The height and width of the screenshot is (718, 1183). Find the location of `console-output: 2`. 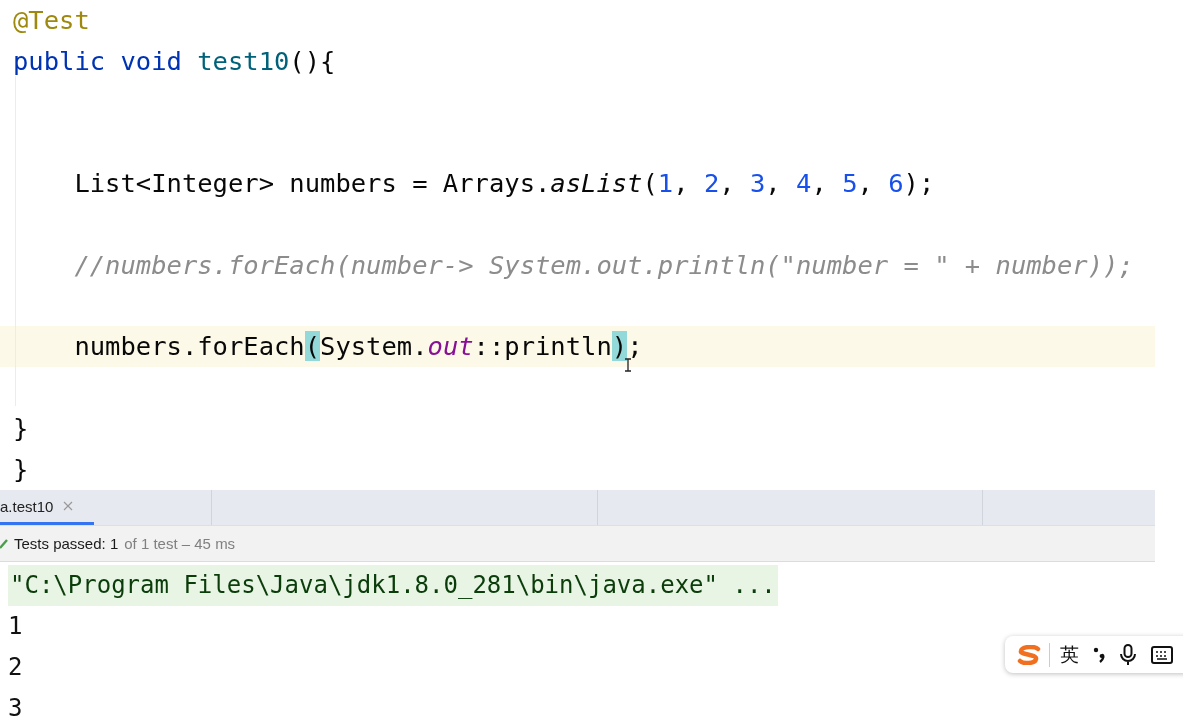

console-output: 2 is located at coordinates (15, 667).